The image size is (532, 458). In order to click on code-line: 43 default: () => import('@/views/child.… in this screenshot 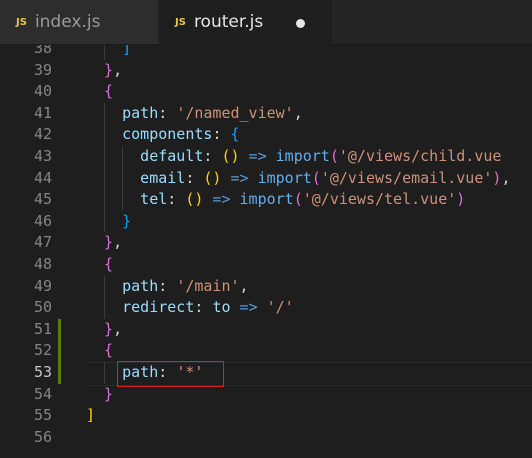, I will do `click(266, 157)`.